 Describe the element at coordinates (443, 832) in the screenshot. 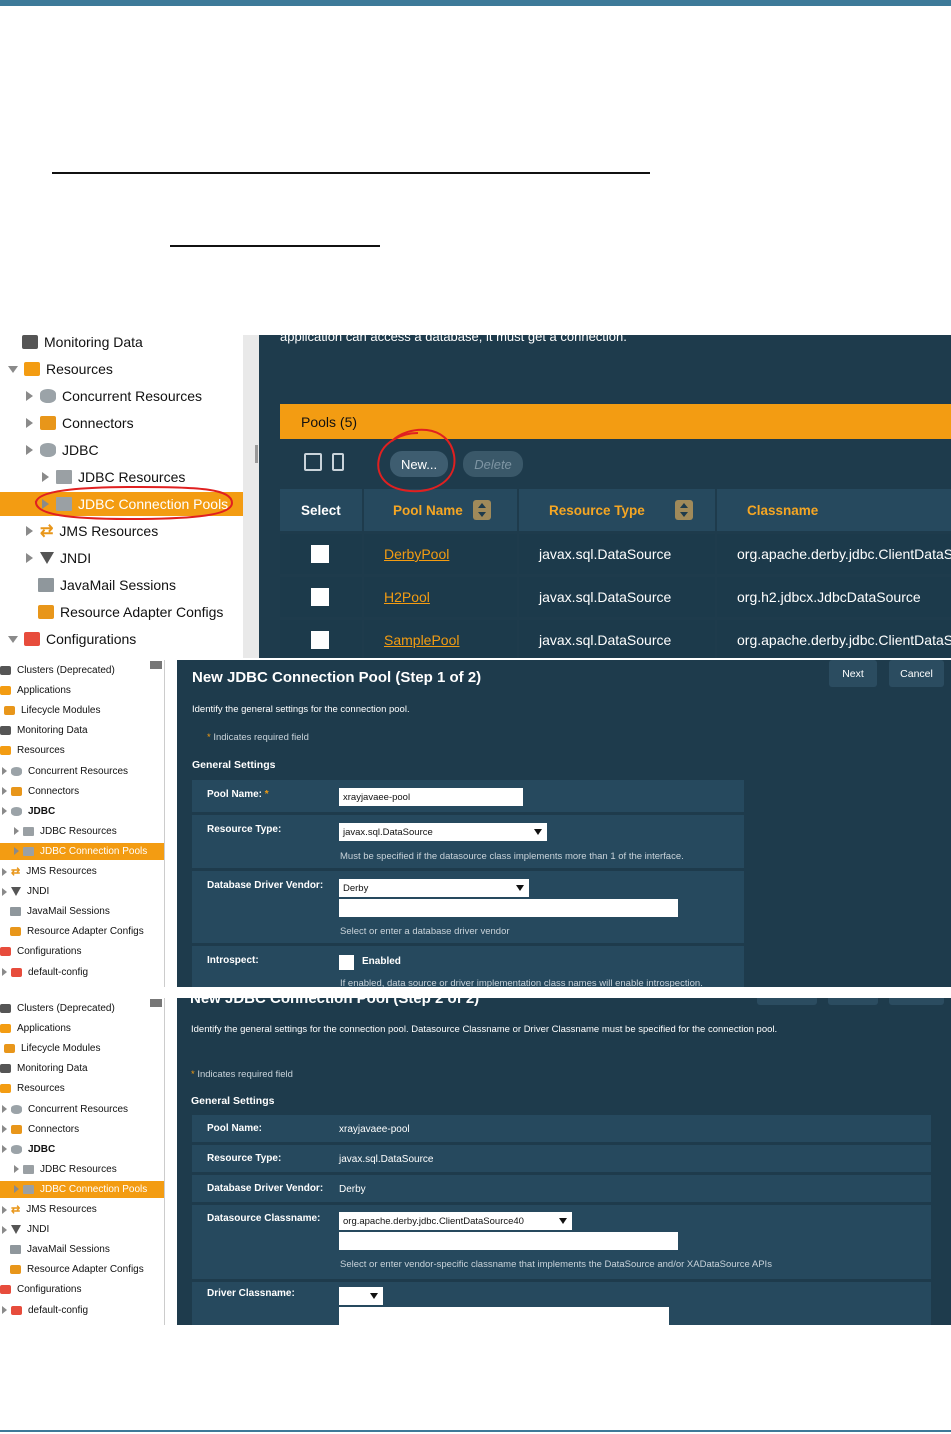

I see `resource-type-select: javax.sql.DataSource` at that location.